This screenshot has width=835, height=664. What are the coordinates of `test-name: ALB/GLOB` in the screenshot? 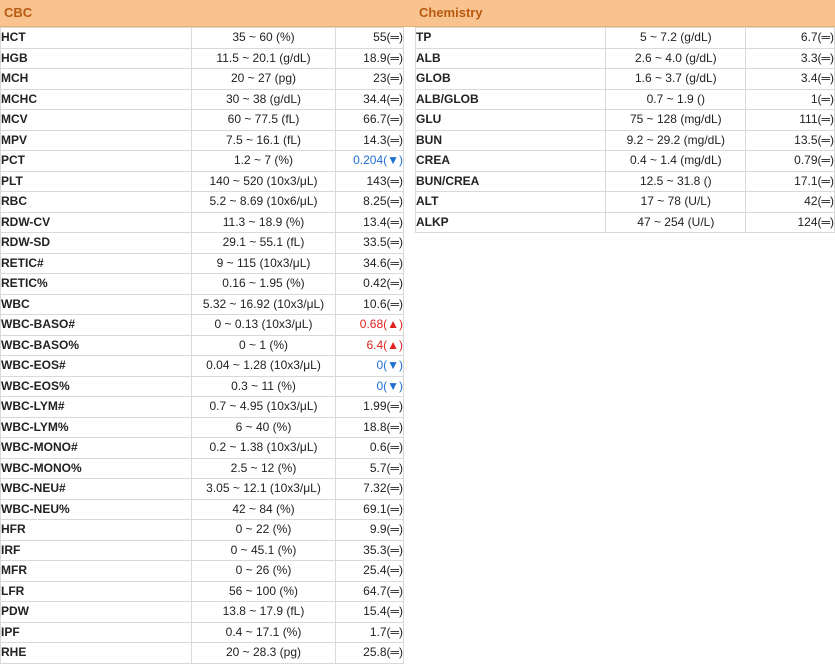 It's located at (510, 99).